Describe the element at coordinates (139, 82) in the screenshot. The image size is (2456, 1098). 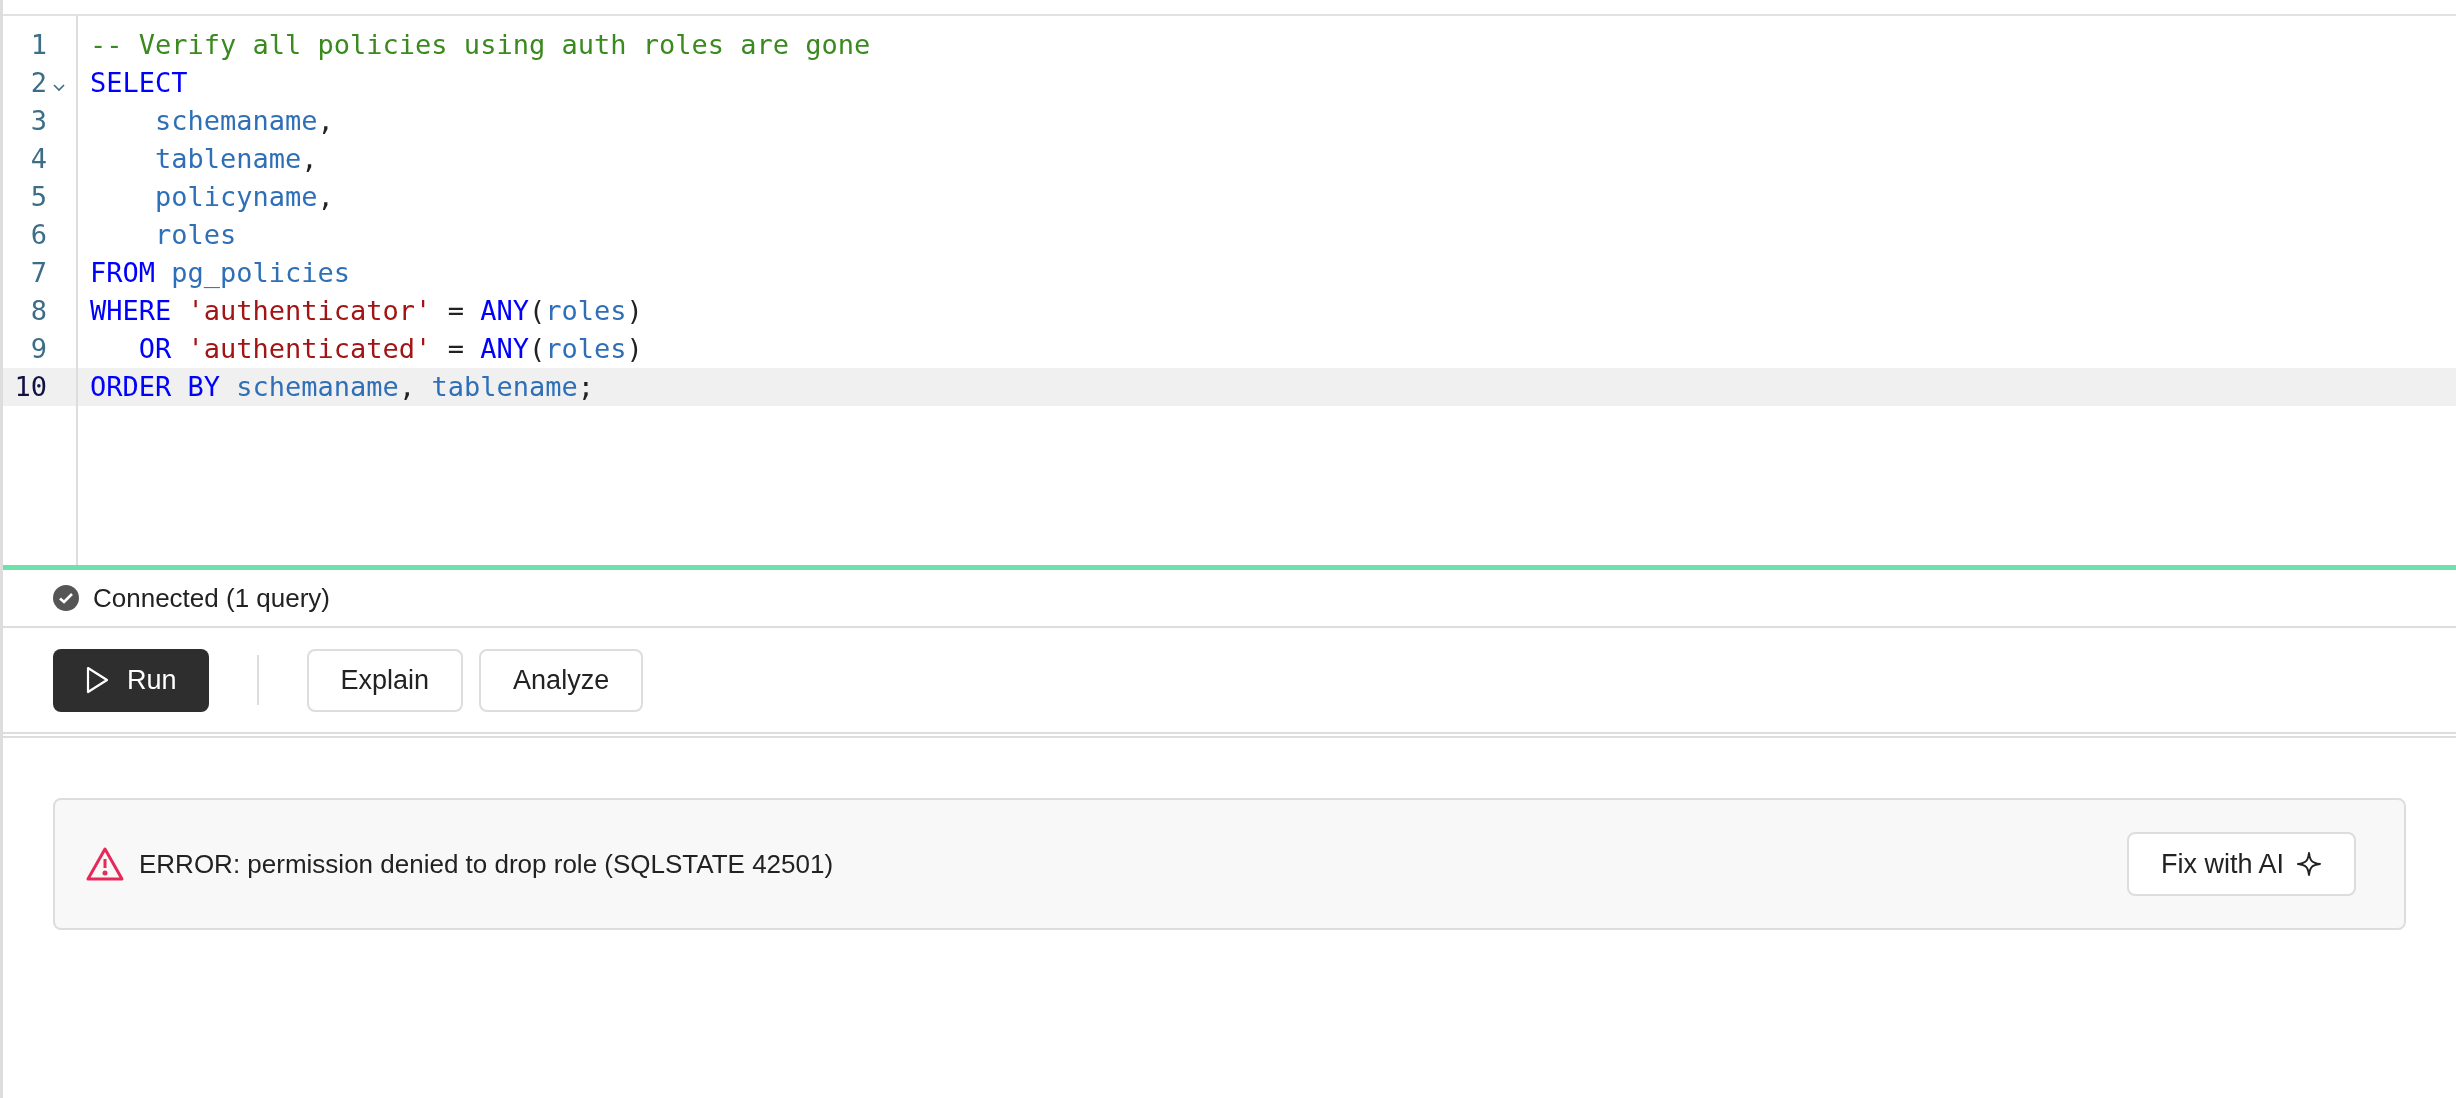
I see `code-line: SELECT` at that location.